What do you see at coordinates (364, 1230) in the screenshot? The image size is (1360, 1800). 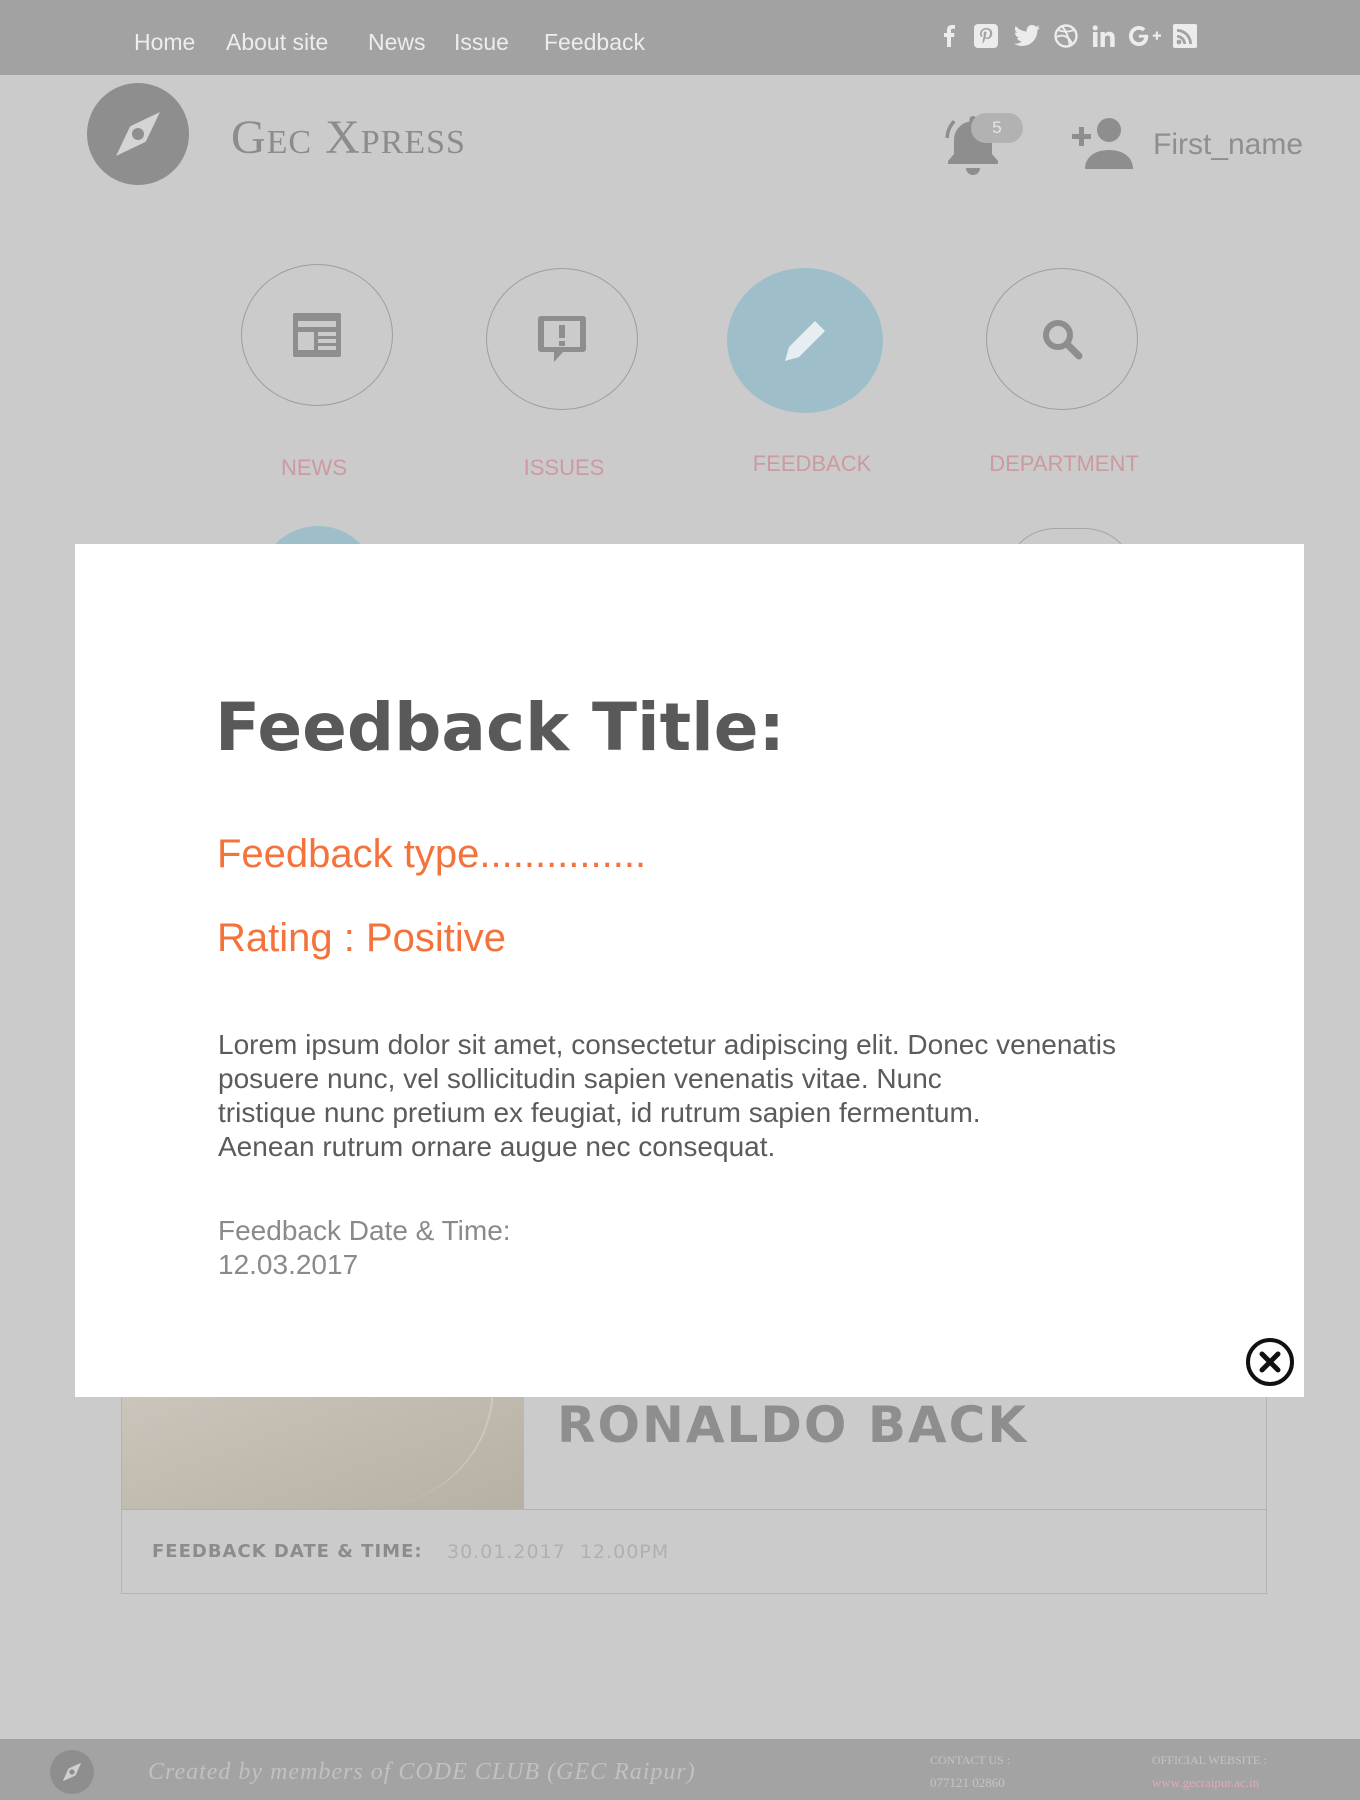 I see `feedback-date-label: Feedback Date & Time:` at bounding box center [364, 1230].